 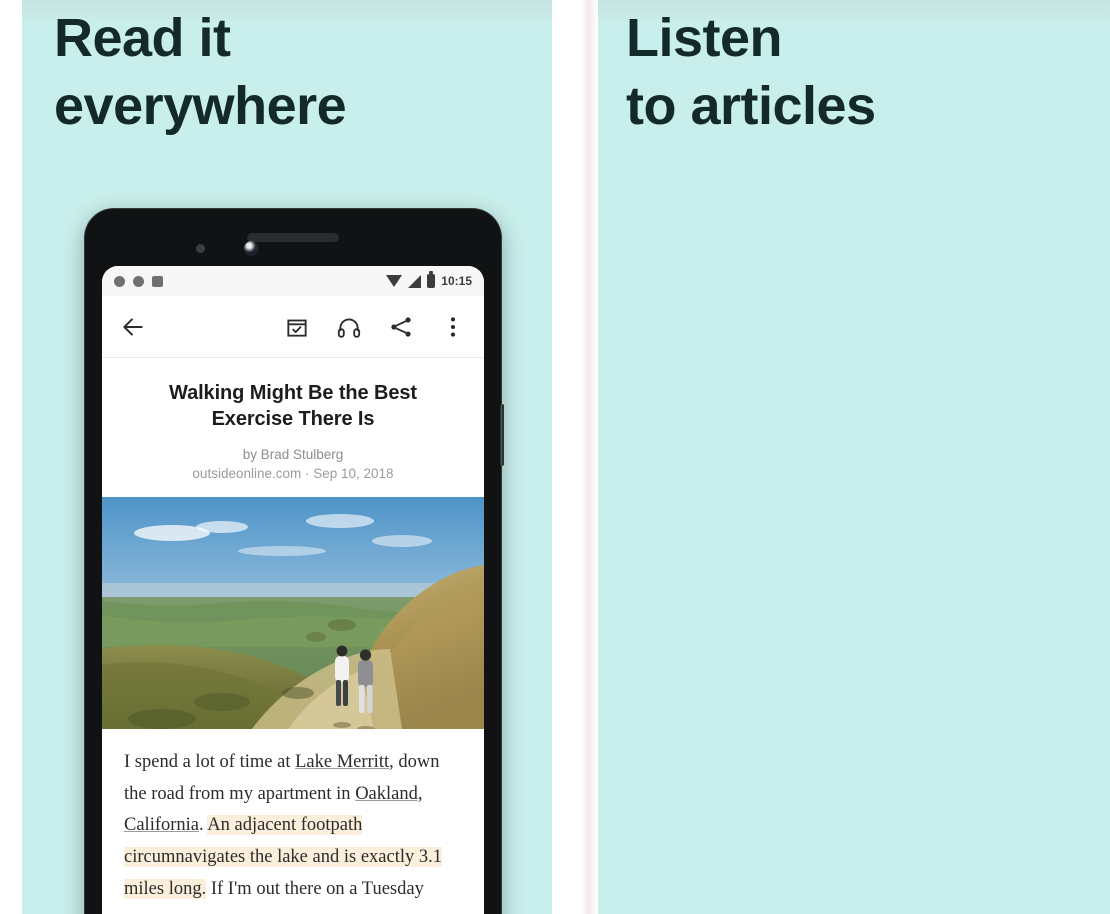 I want to click on earpiece-speaker-icon, so click(x=293, y=237).